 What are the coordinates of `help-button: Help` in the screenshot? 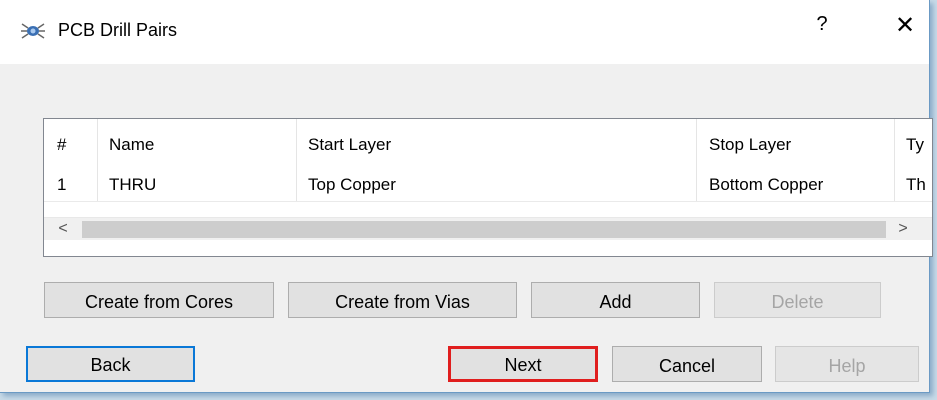 It's located at (847, 364).